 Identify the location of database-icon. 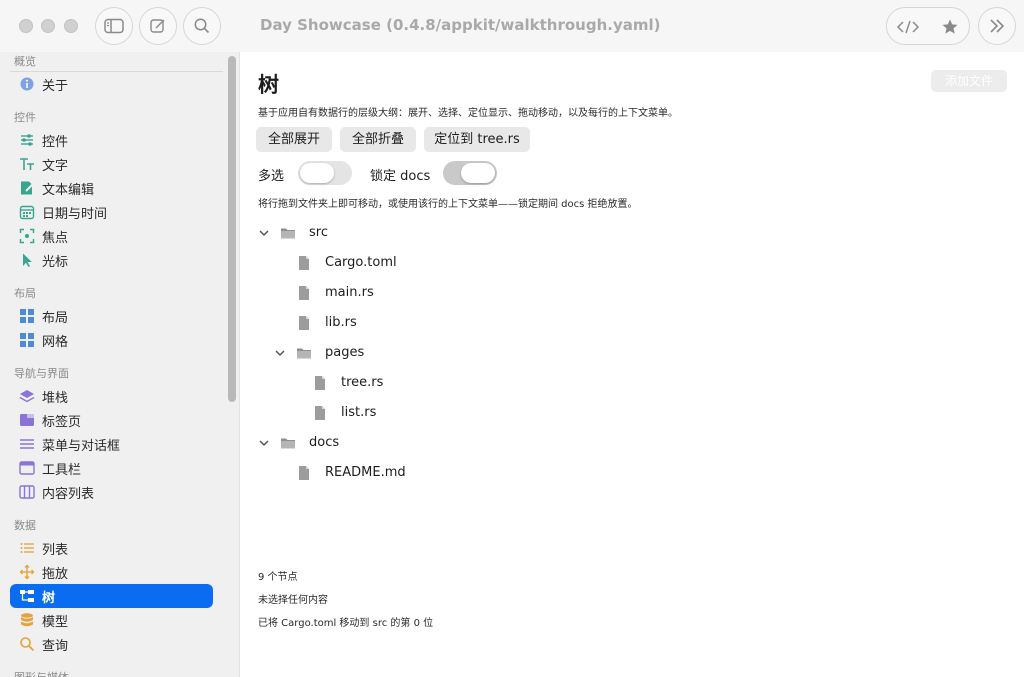
(27, 620).